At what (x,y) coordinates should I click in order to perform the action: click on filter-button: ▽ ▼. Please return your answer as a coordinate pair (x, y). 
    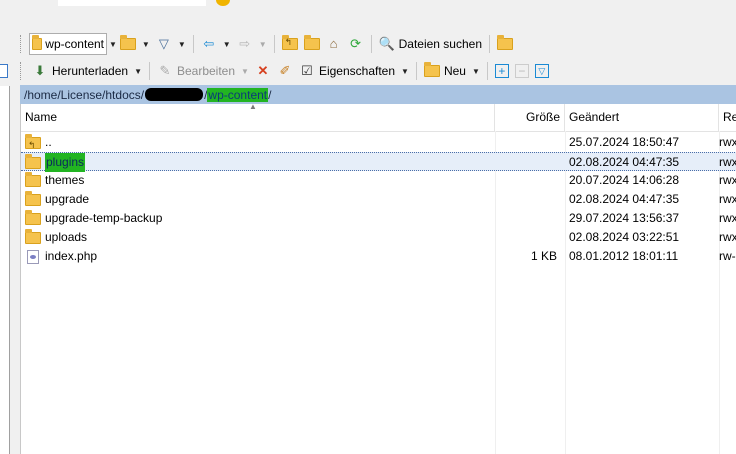
    Looking at the image, I should click on (171, 44).